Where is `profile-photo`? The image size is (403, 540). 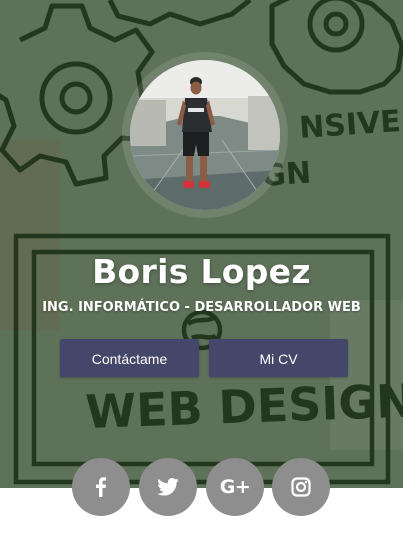 profile-photo is located at coordinates (205, 135).